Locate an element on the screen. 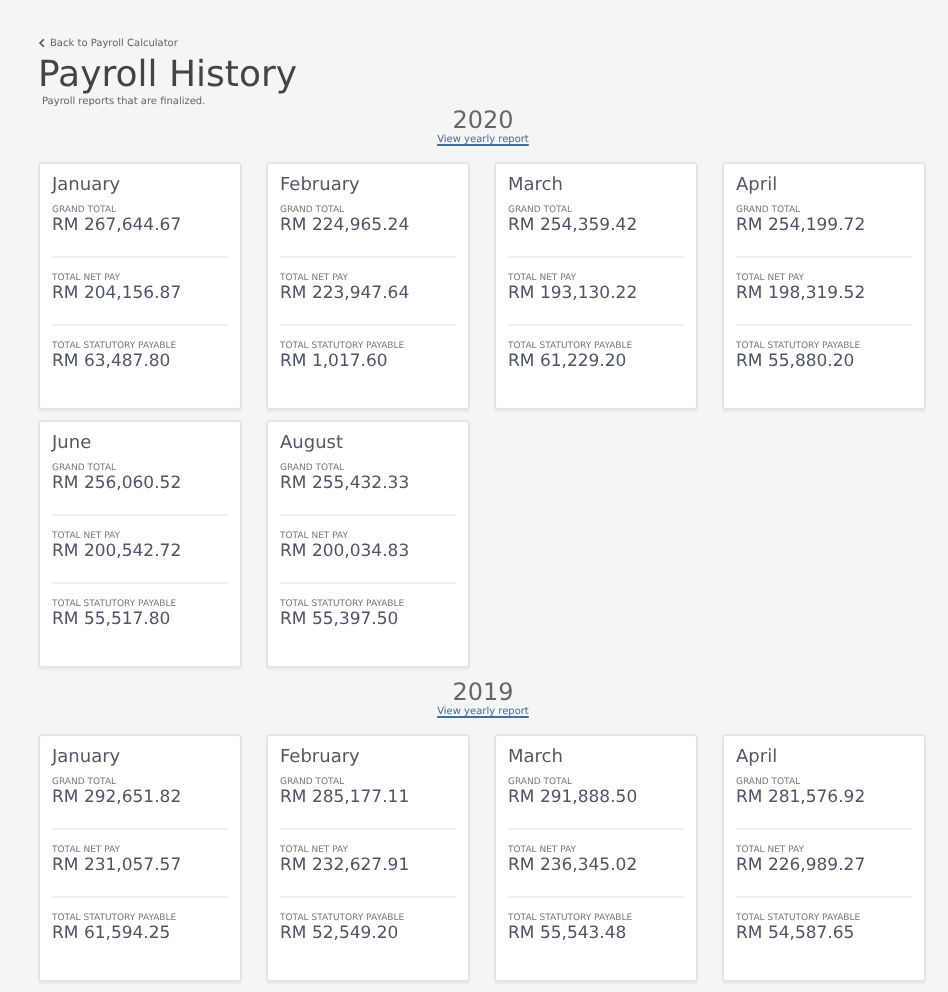  metric-value: RM 55,517.80 is located at coordinates (112, 621).